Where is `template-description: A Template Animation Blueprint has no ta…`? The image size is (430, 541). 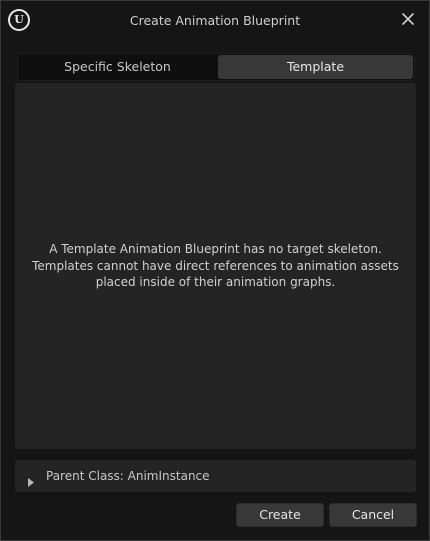
template-description: A Template Animation Blueprint has no ta… is located at coordinates (215, 266).